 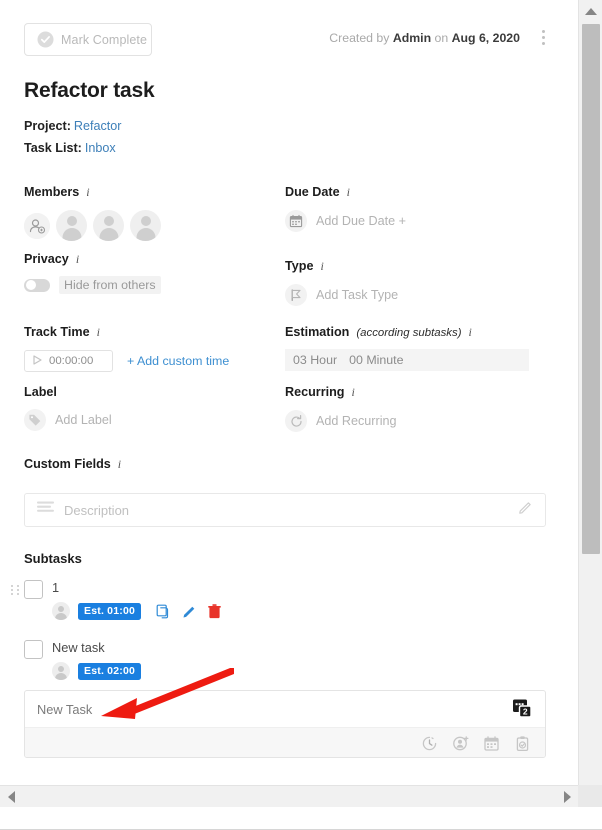 I want to click on new-subtask-composer: New Task 2, so click(x=285, y=724).